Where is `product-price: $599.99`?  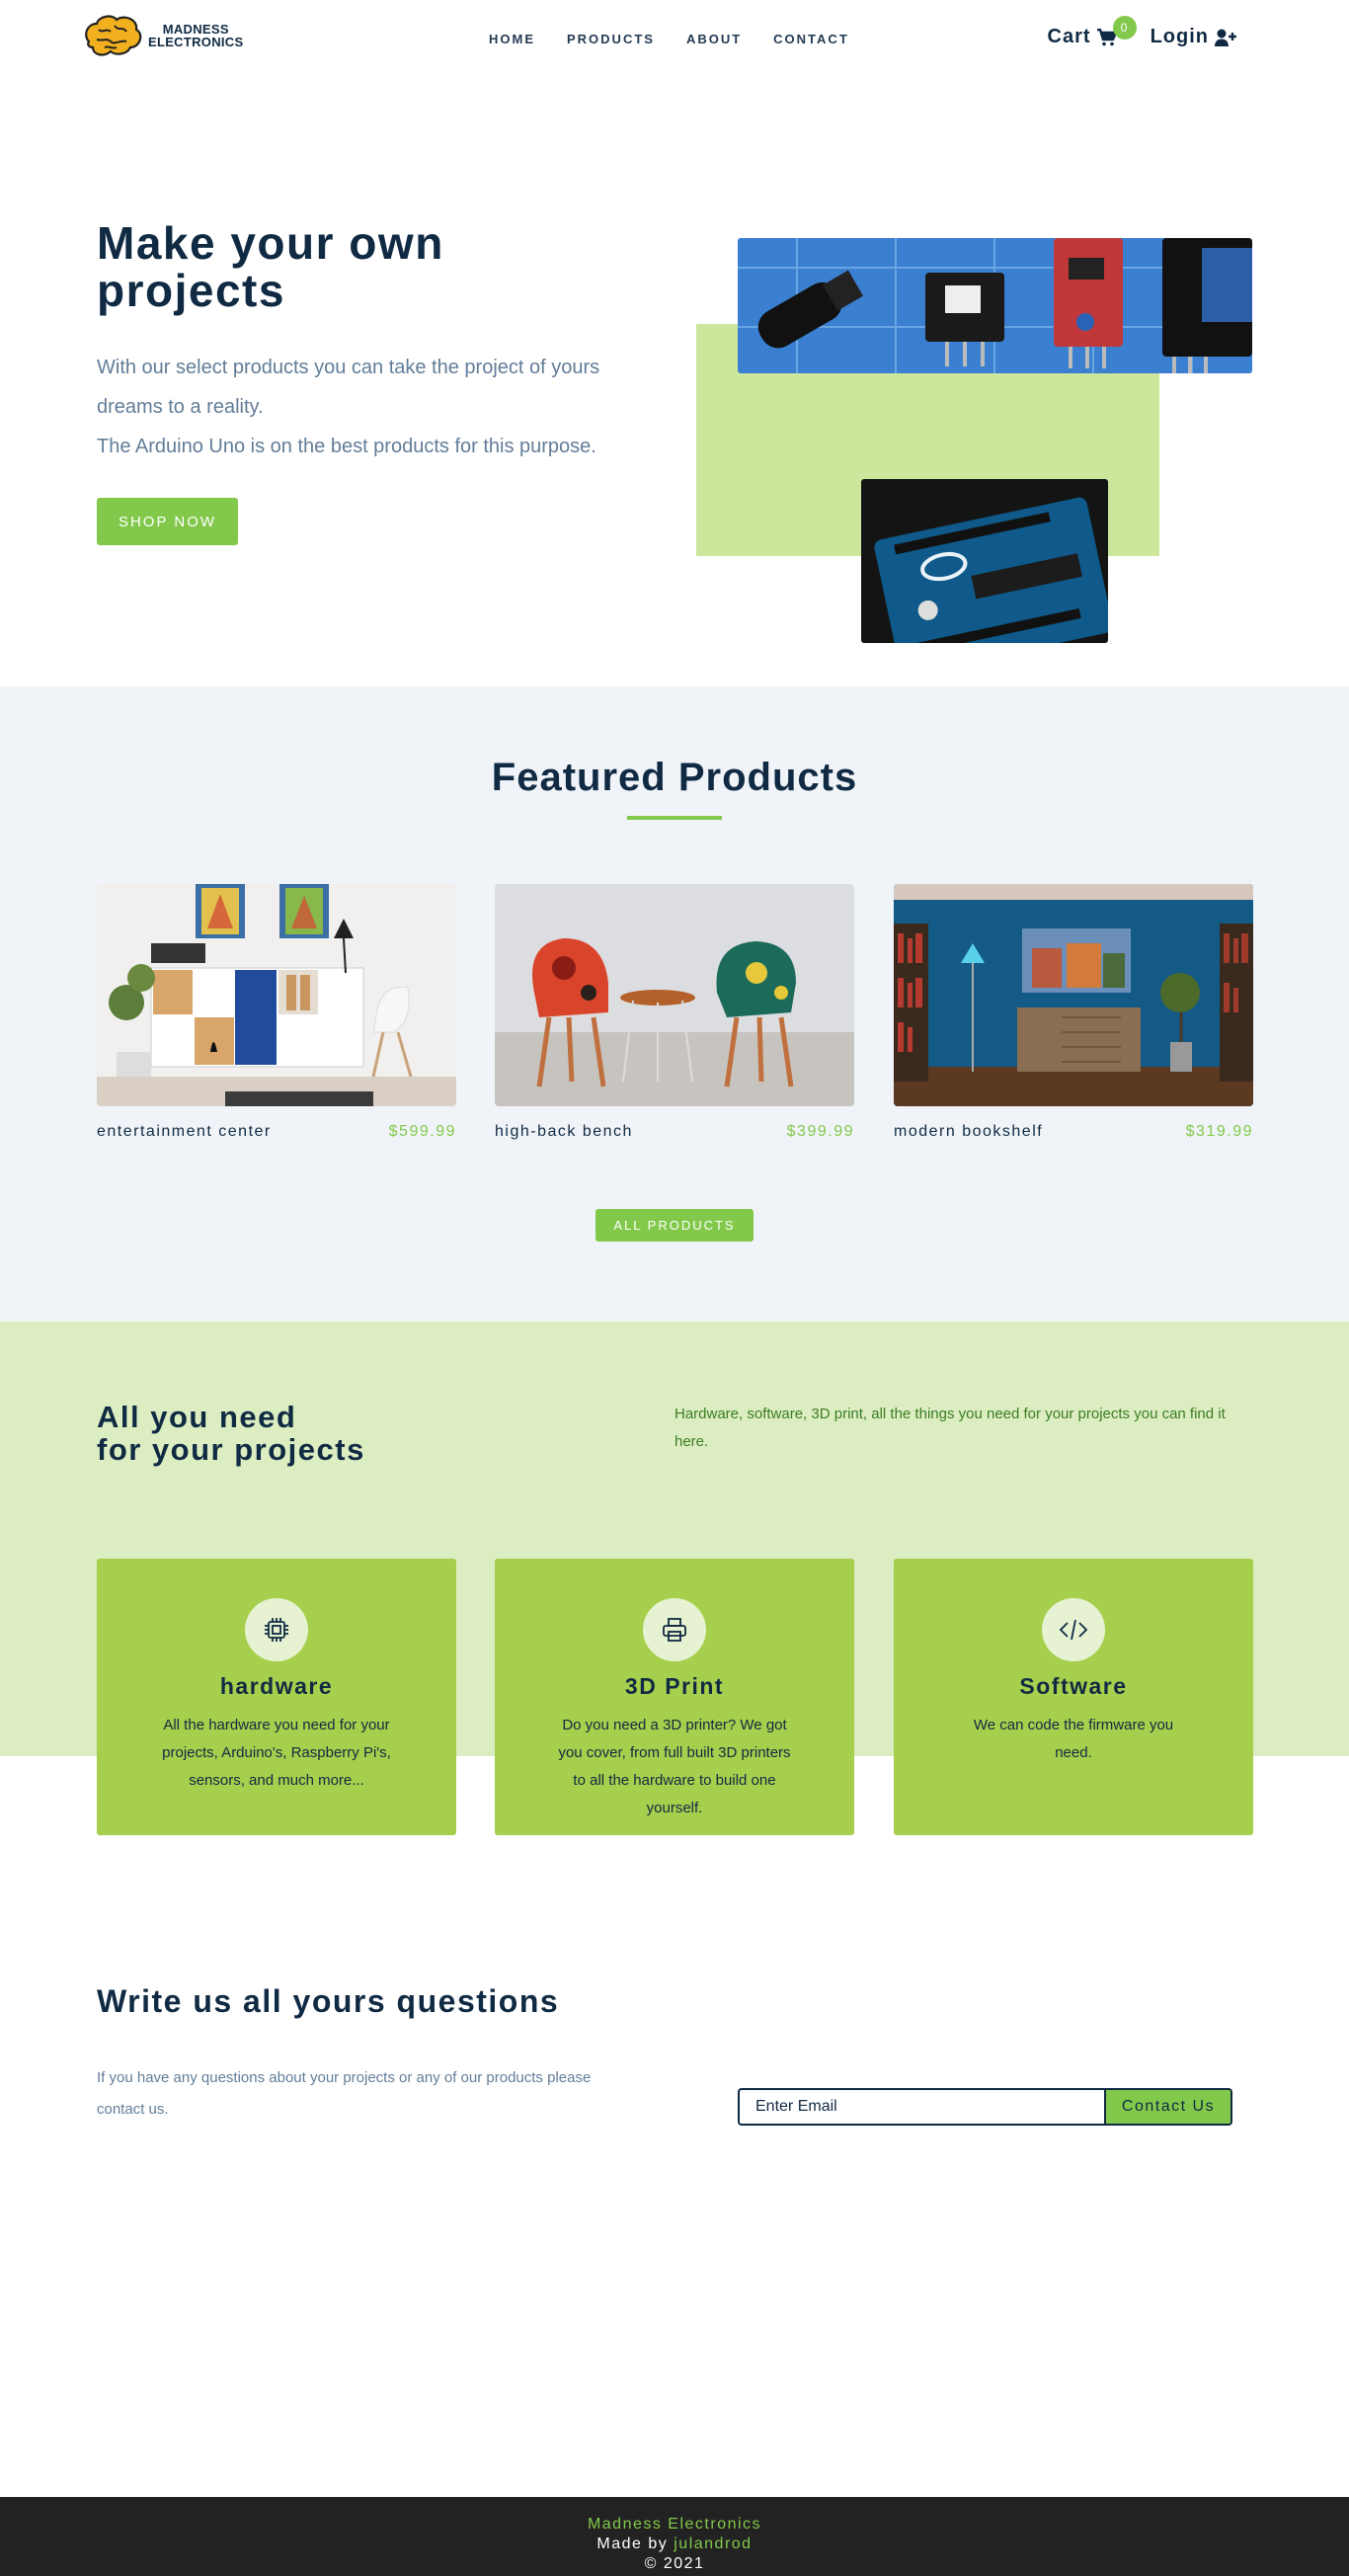 product-price: $599.99 is located at coordinates (422, 1131).